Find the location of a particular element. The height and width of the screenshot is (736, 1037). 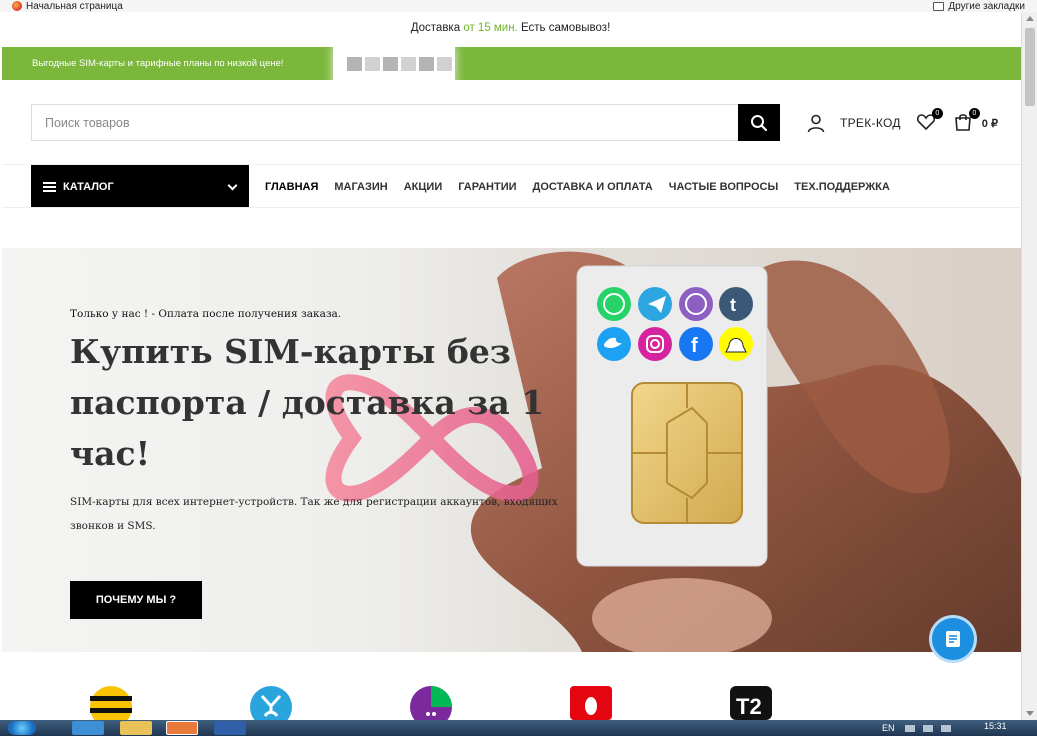

search-icon is located at coordinates (759, 122).